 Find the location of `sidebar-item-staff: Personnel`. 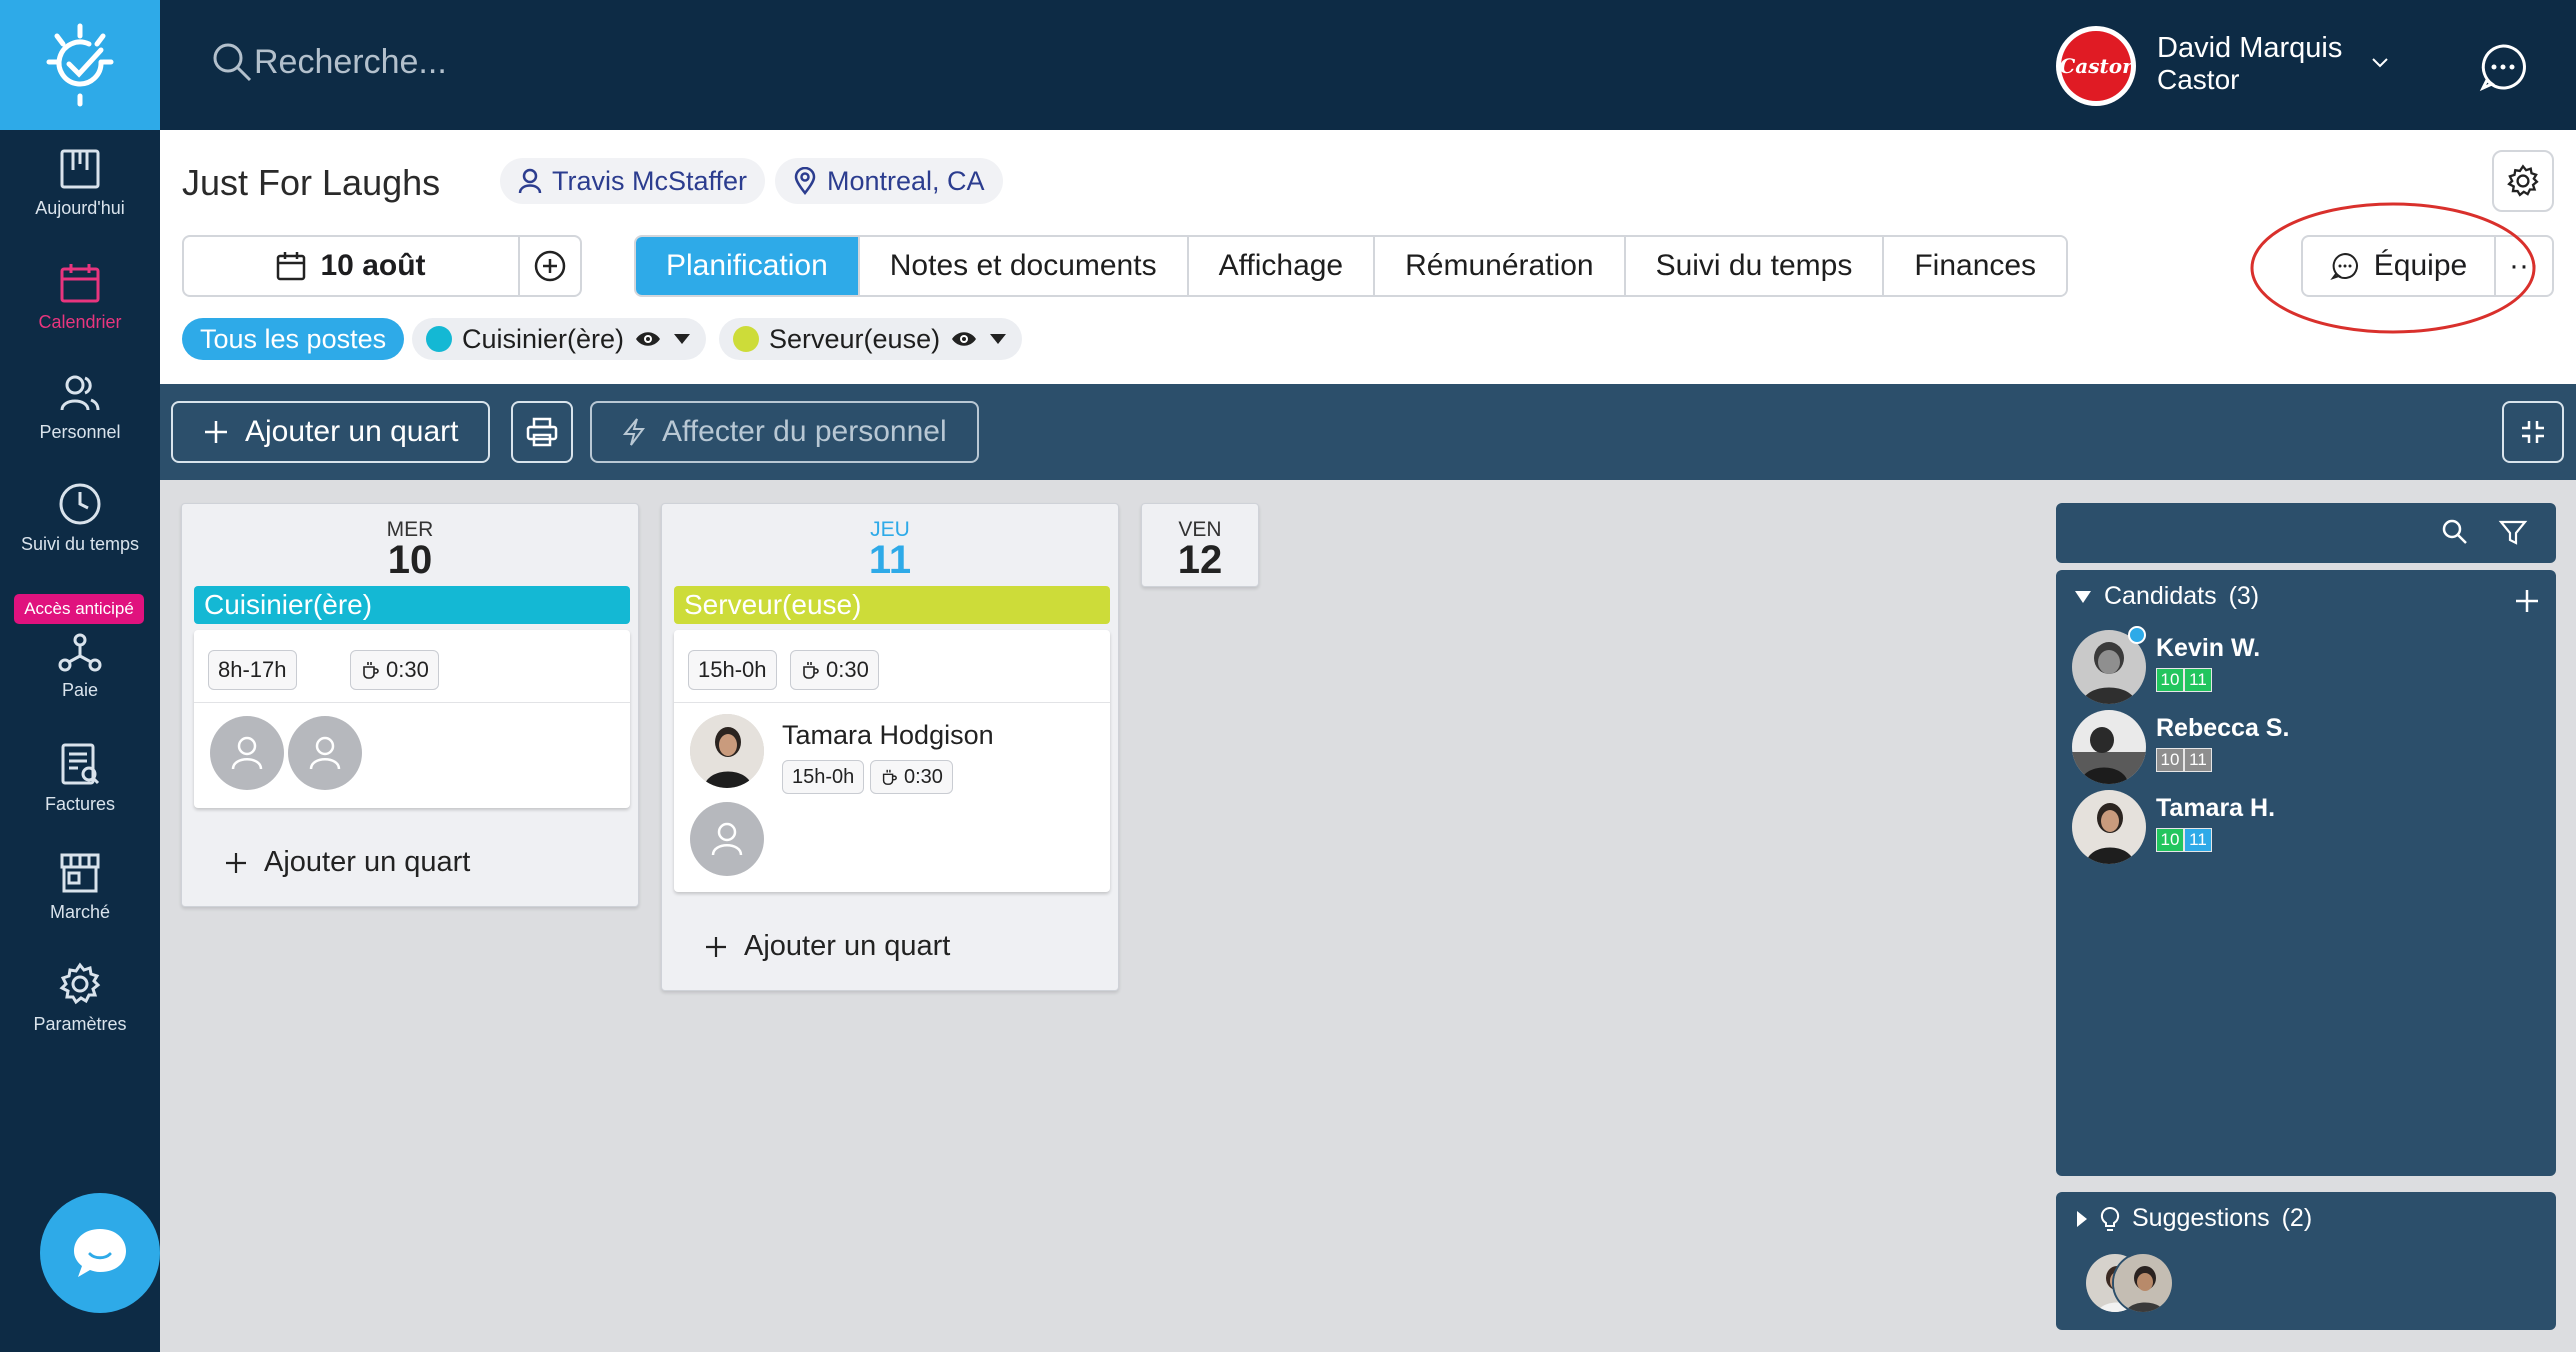

sidebar-item-staff: Personnel is located at coordinates (80, 407).